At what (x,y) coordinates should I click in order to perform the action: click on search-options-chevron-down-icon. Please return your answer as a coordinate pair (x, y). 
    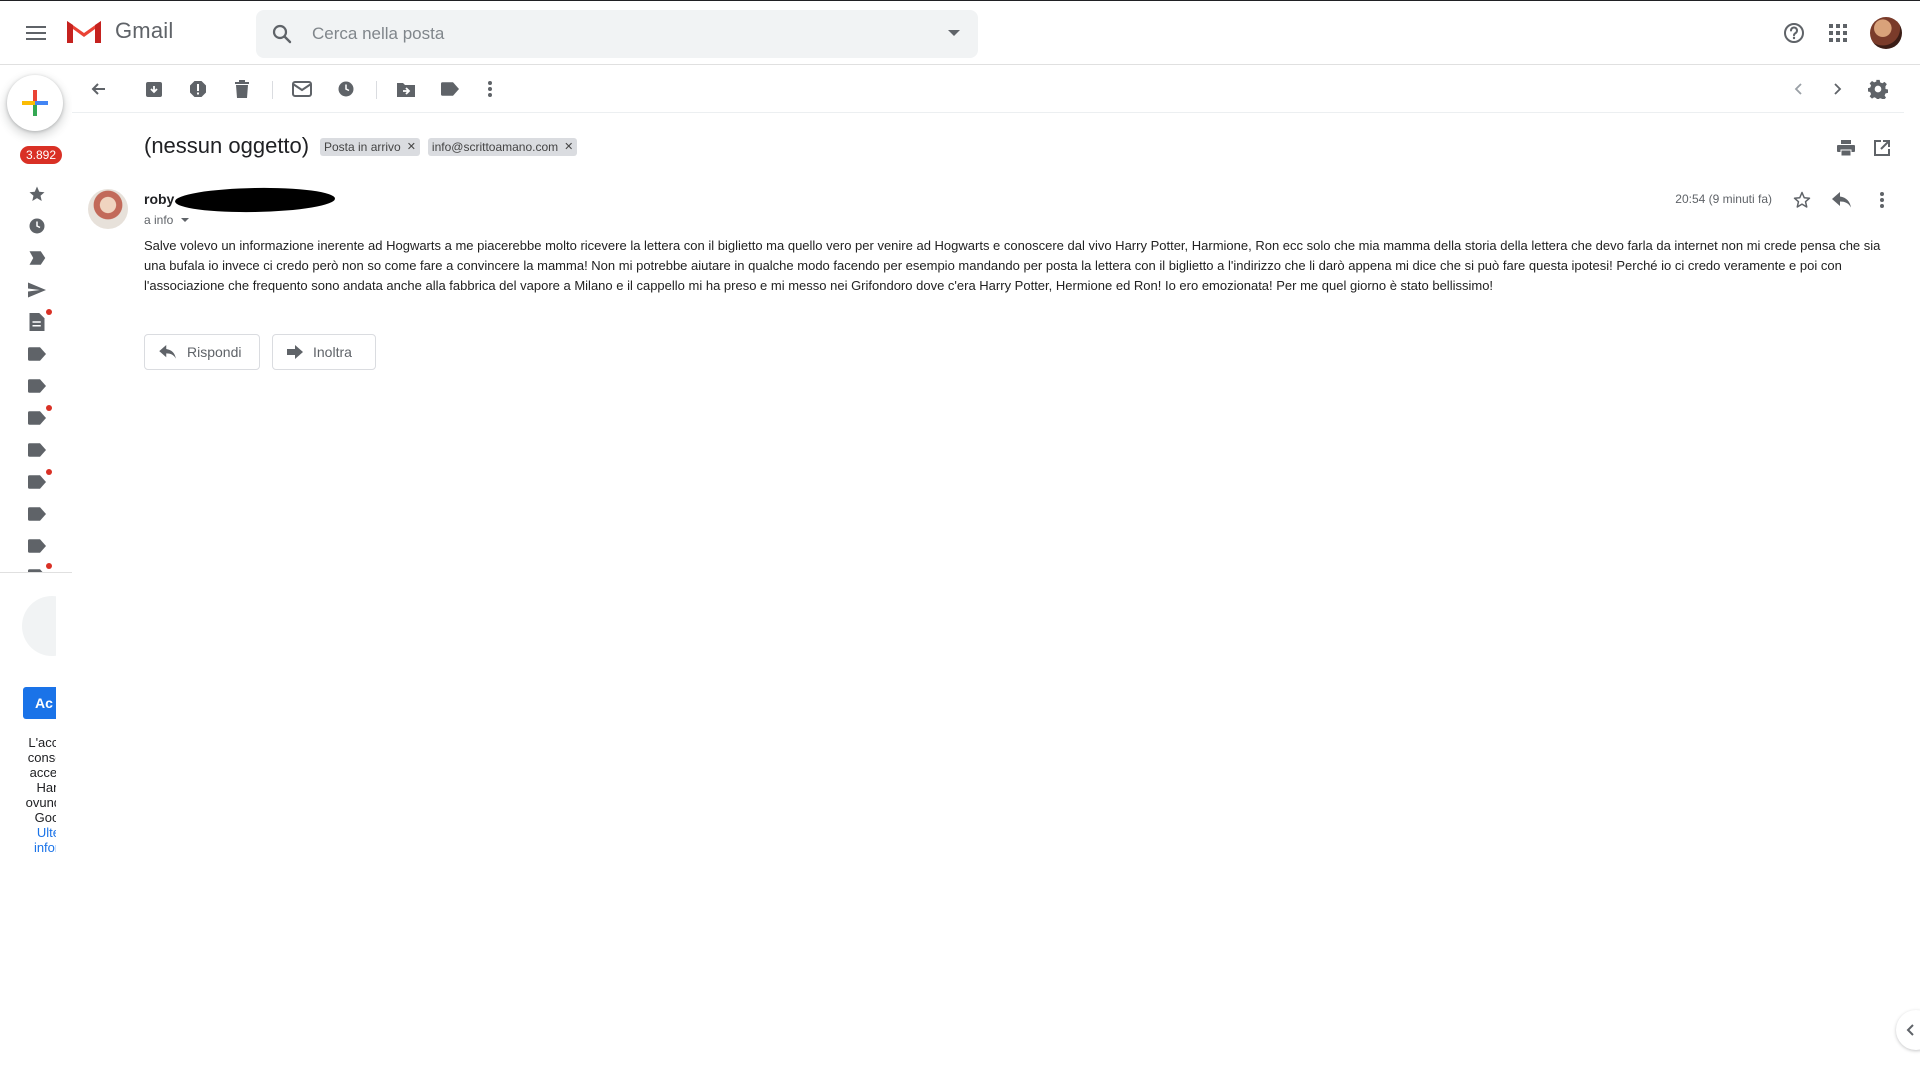
    Looking at the image, I should click on (954, 33).